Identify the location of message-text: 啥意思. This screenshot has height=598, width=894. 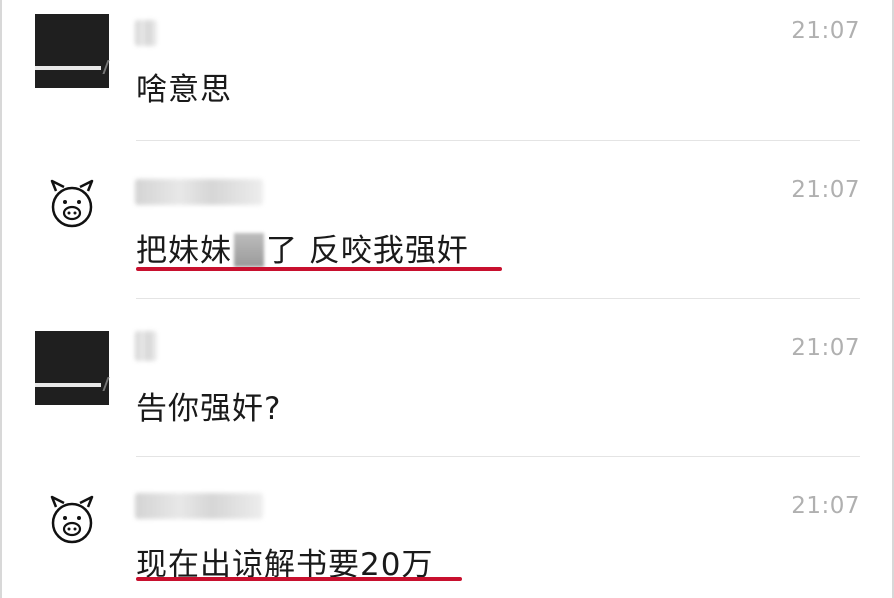
(184, 86).